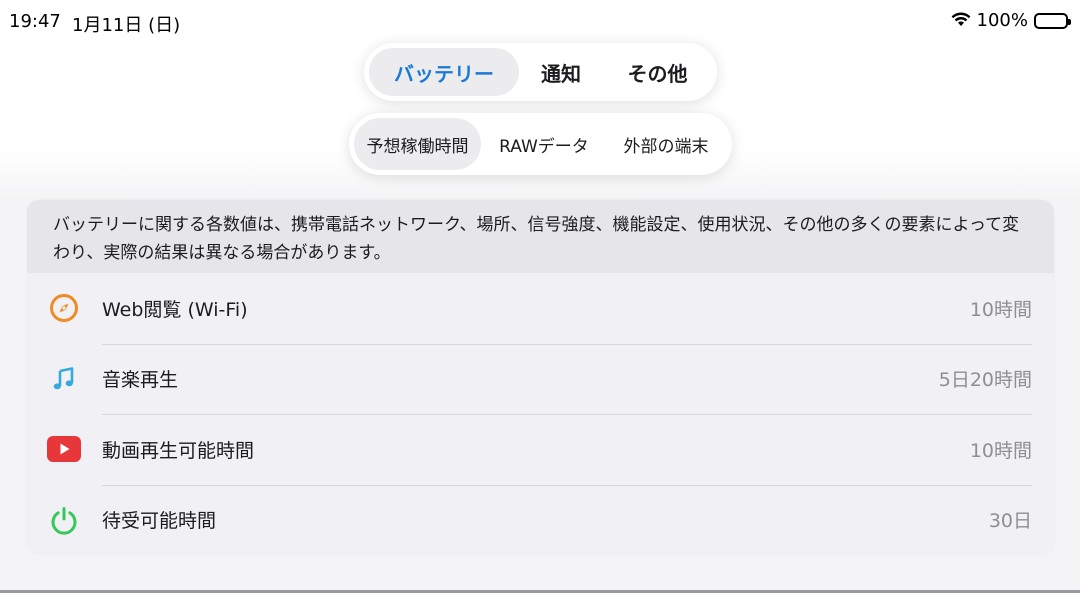 The width and height of the screenshot is (1080, 593). Describe the element at coordinates (1002, 20) in the screenshot. I see `battery-percent: 100%` at that location.